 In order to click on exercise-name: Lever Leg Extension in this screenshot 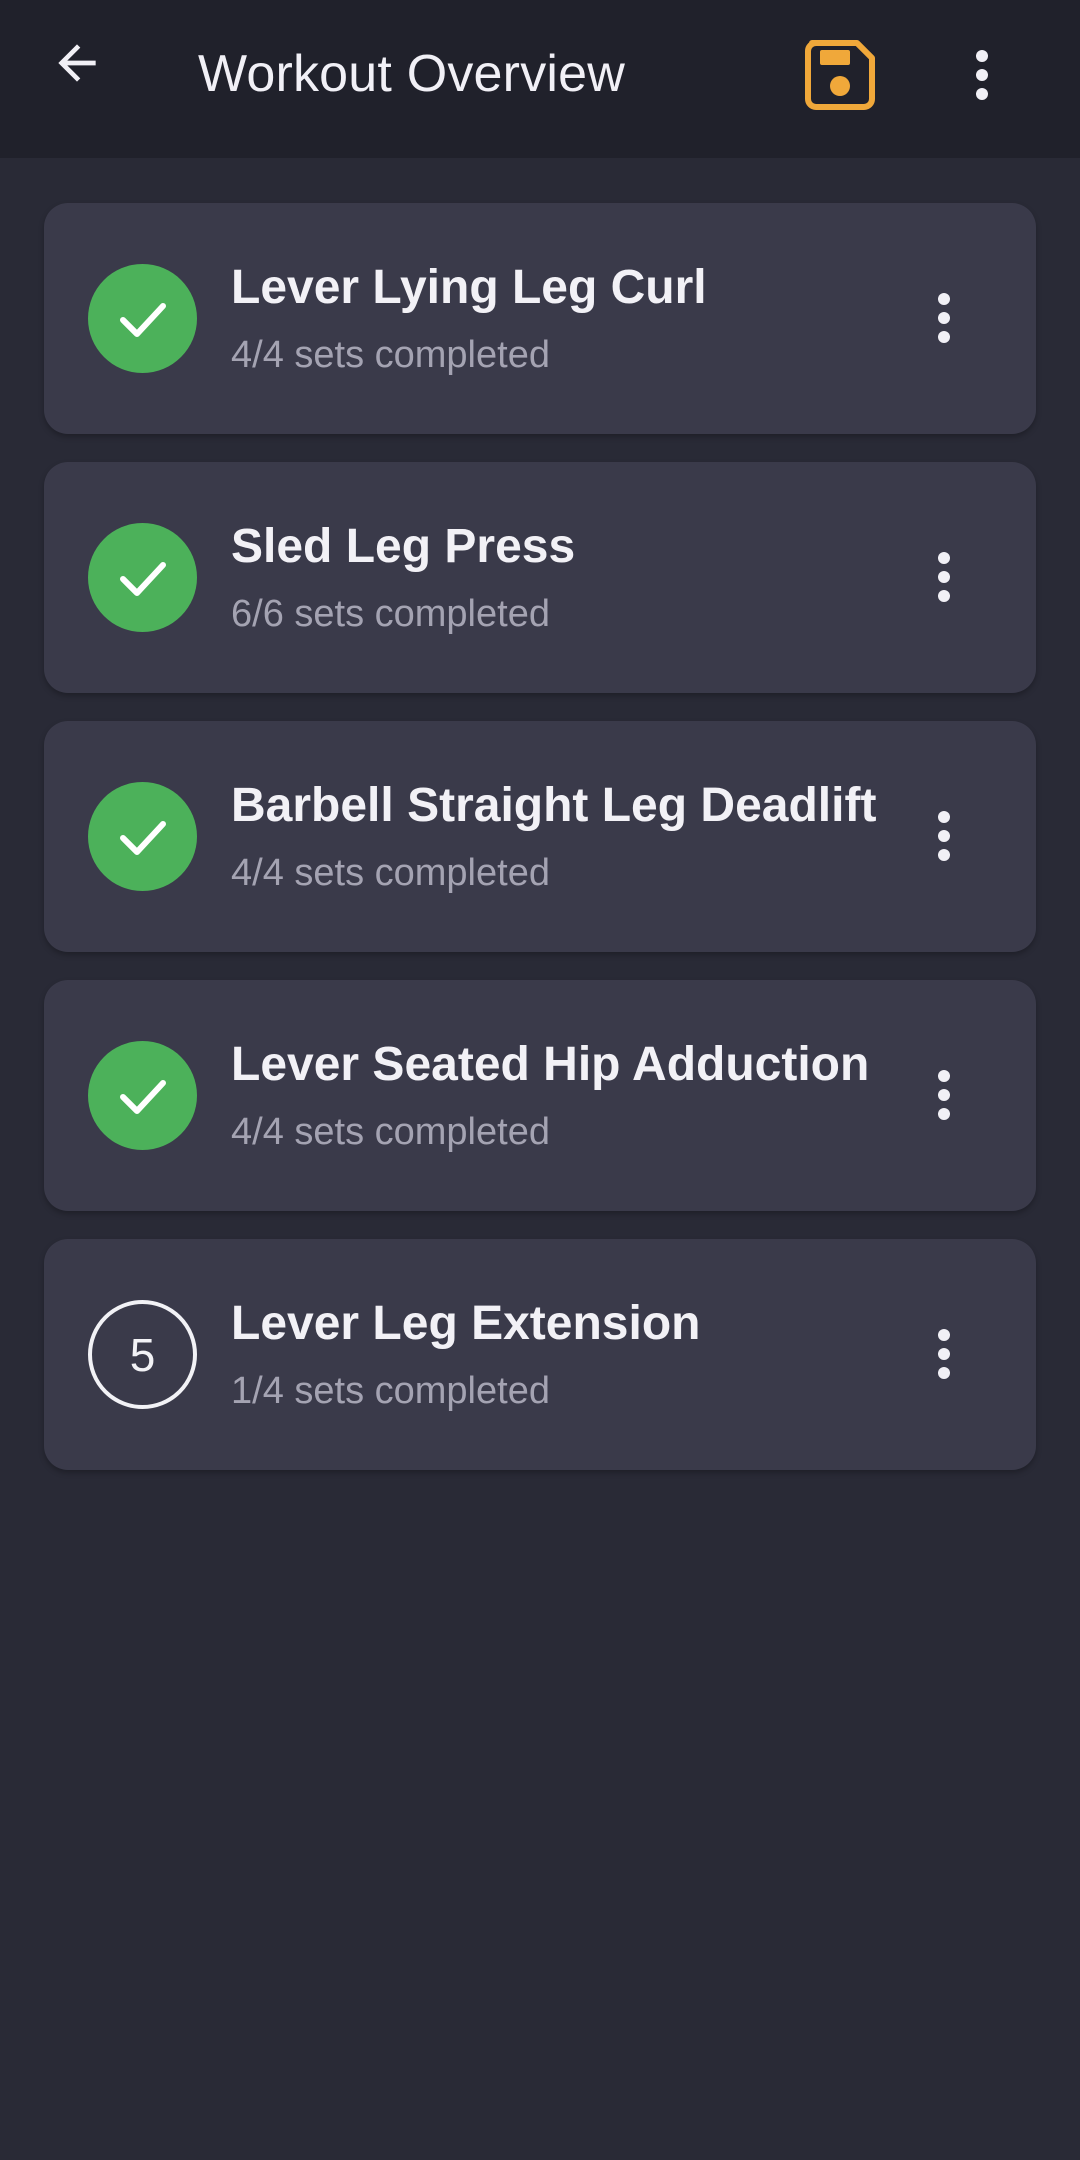, I will do `click(466, 1323)`.